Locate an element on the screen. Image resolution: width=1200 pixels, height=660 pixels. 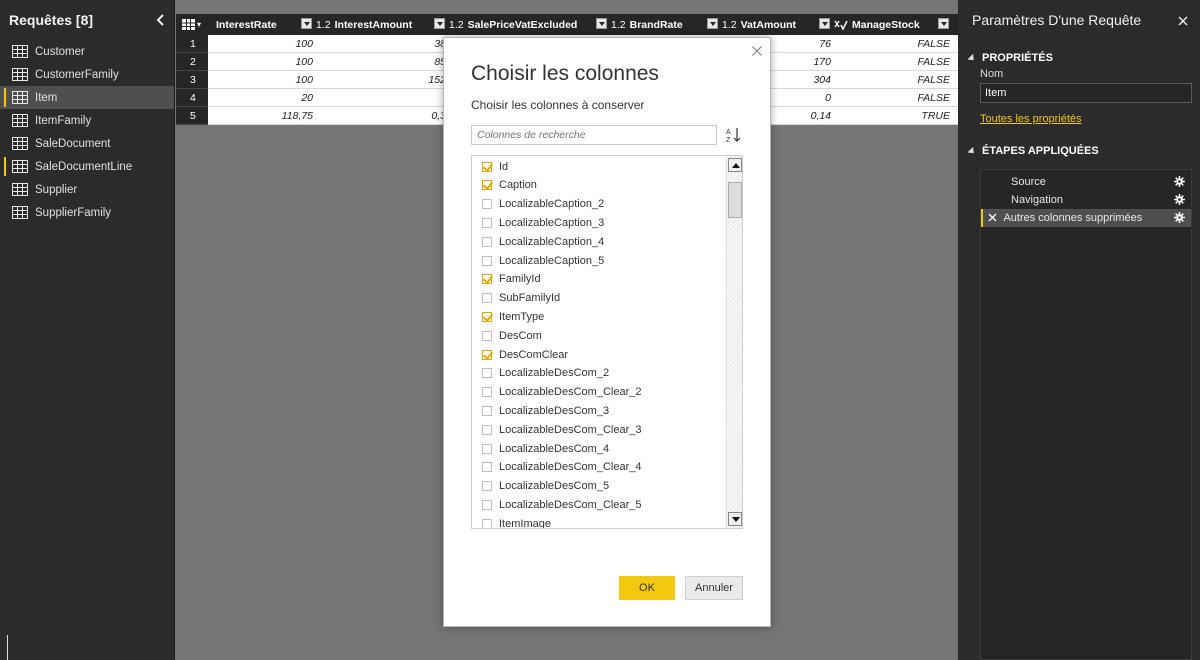
query-item: Supplier is located at coordinates (87, 189).